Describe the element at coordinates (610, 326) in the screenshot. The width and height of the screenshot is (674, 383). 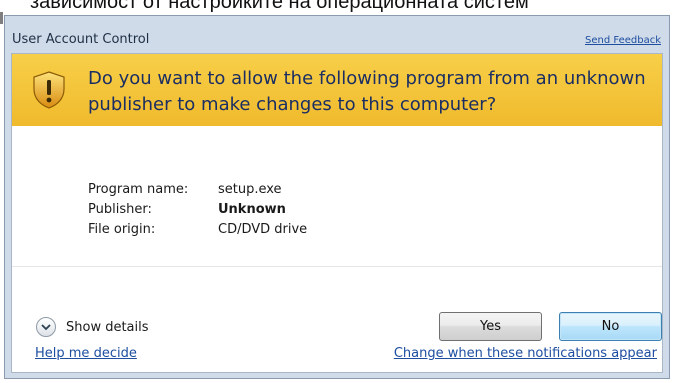
I see `no-button: No` at that location.